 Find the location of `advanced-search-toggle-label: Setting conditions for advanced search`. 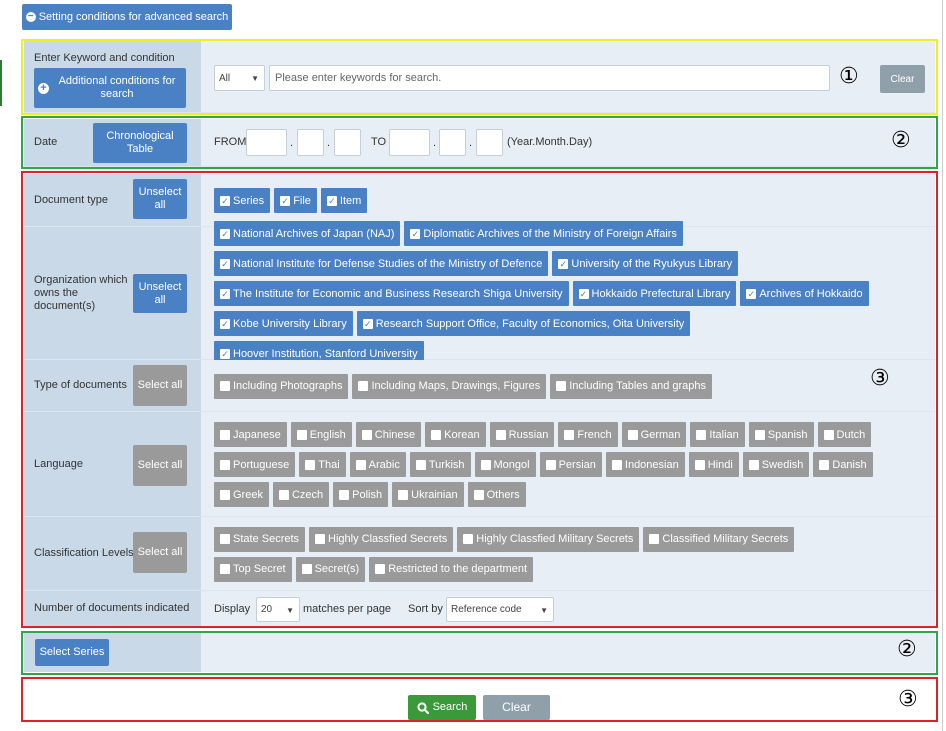

advanced-search-toggle-label: Setting conditions for advanced search is located at coordinates (133, 16).